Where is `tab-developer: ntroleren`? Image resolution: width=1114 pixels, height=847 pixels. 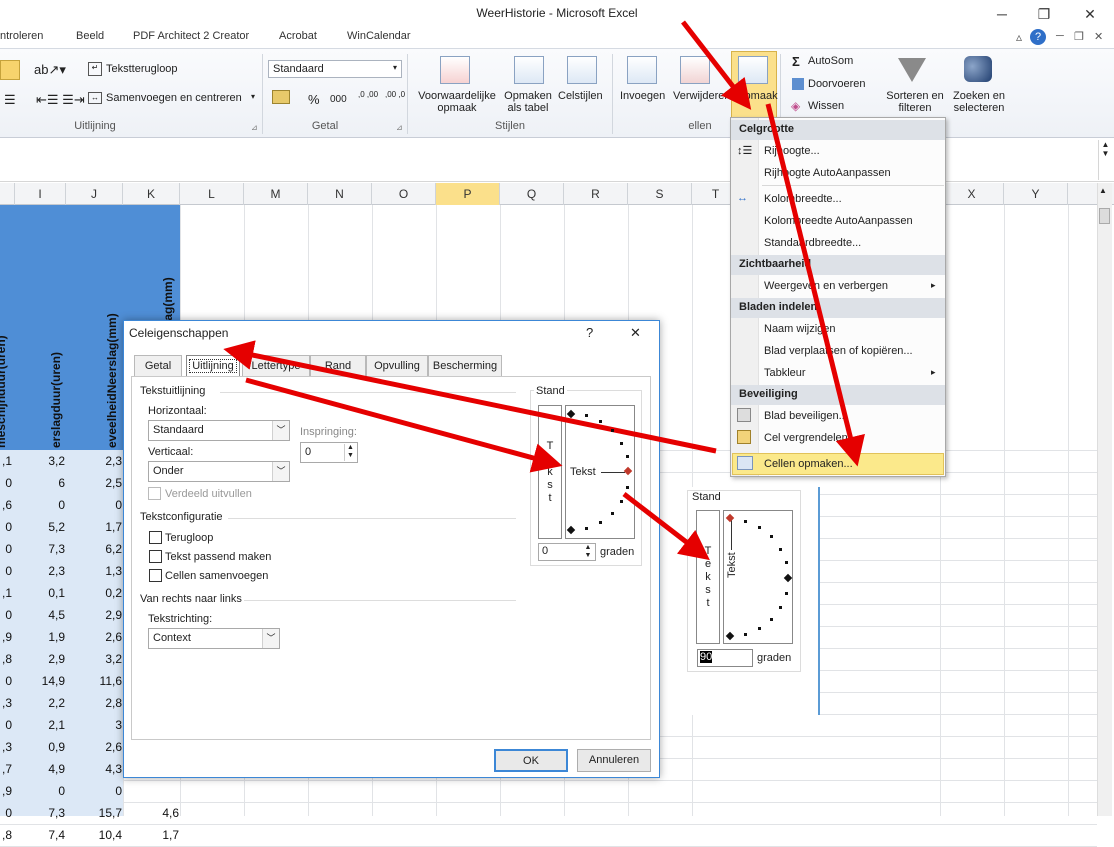 tab-developer: ntroleren is located at coordinates (21, 36).